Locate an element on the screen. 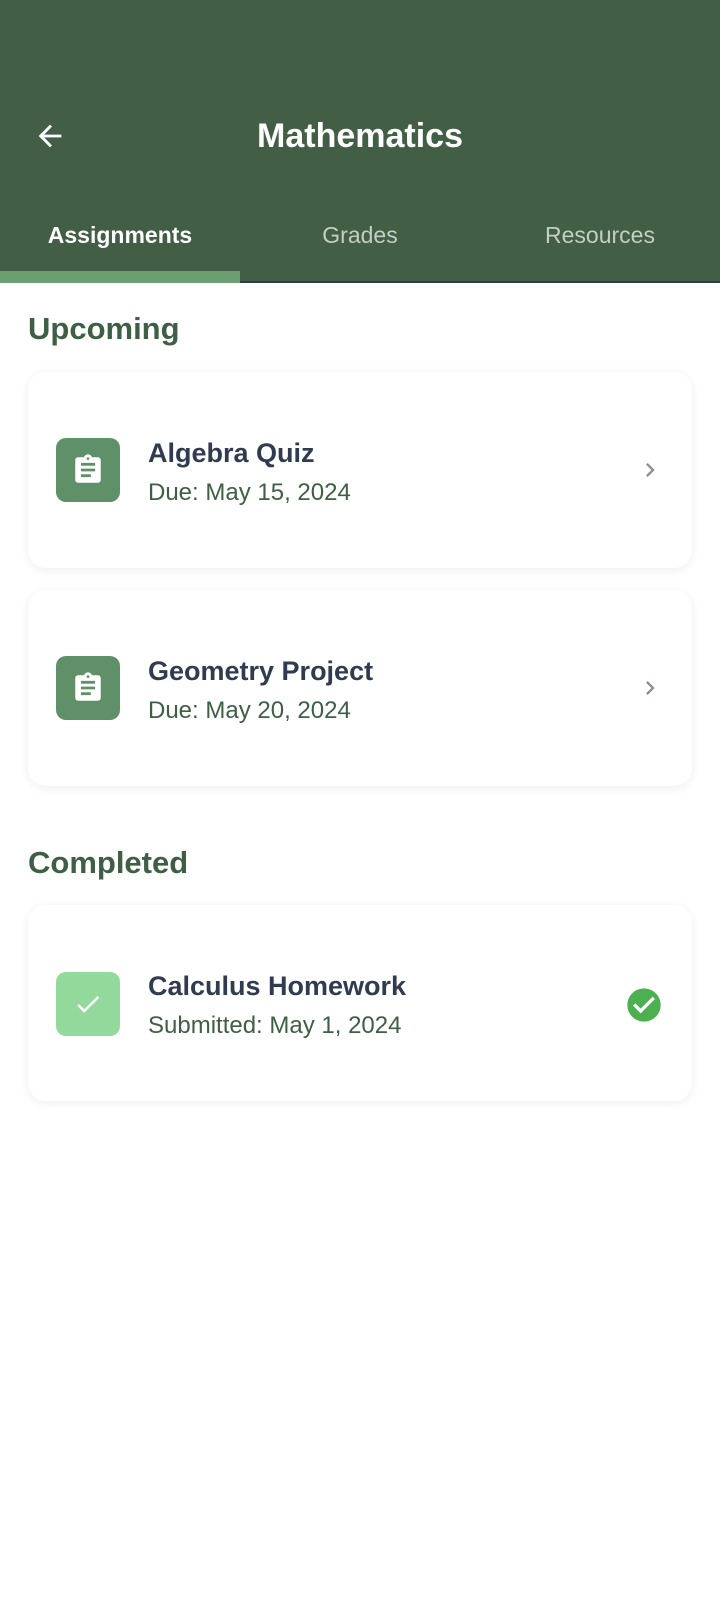 The image size is (720, 1599). section-title-completed: Completed is located at coordinates (108, 862).